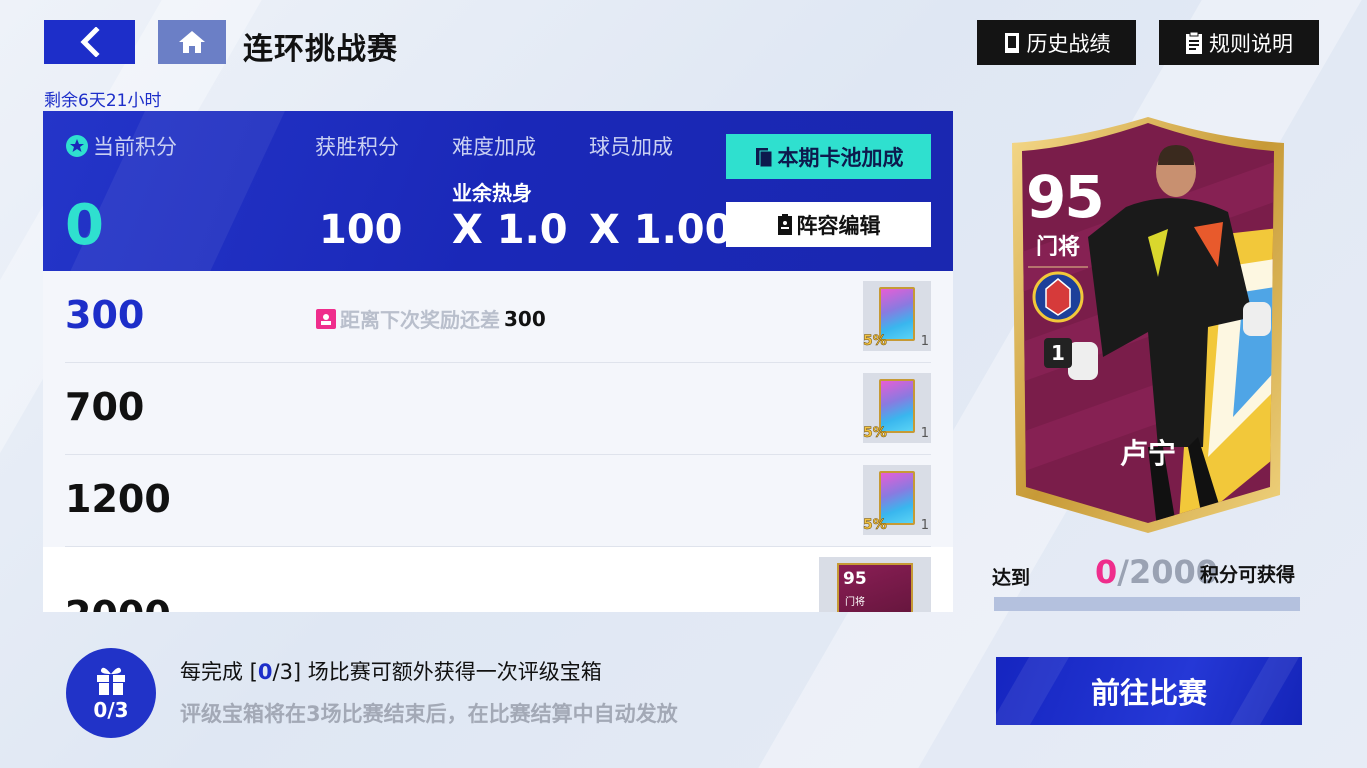 The width and height of the screenshot is (1367, 768). What do you see at coordinates (875, 584) in the screenshot?
I see `reward-player-card: 95 门将` at bounding box center [875, 584].